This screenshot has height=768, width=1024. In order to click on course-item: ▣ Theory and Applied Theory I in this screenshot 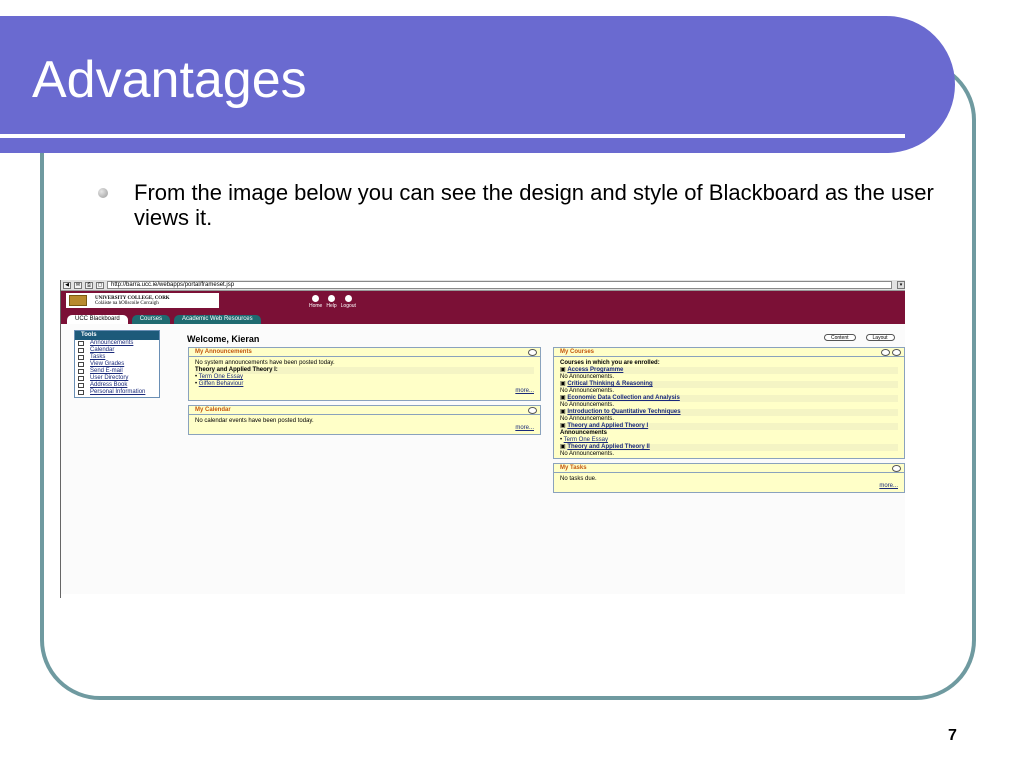, I will do `click(729, 426)`.